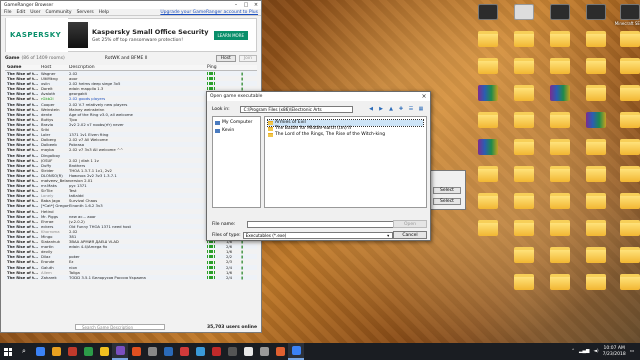 The image size is (640, 360). Describe the element at coordinates (8, 351) in the screenshot. I see `start-button` at that location.